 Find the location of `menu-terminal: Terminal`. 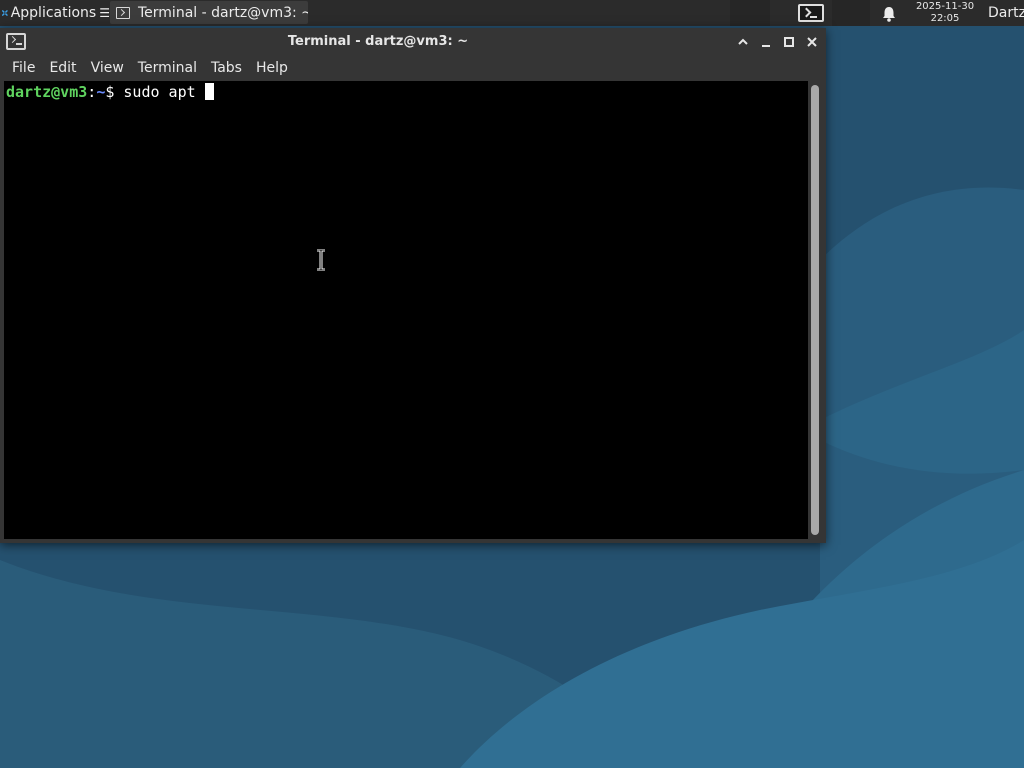

menu-terminal: Terminal is located at coordinates (167, 68).